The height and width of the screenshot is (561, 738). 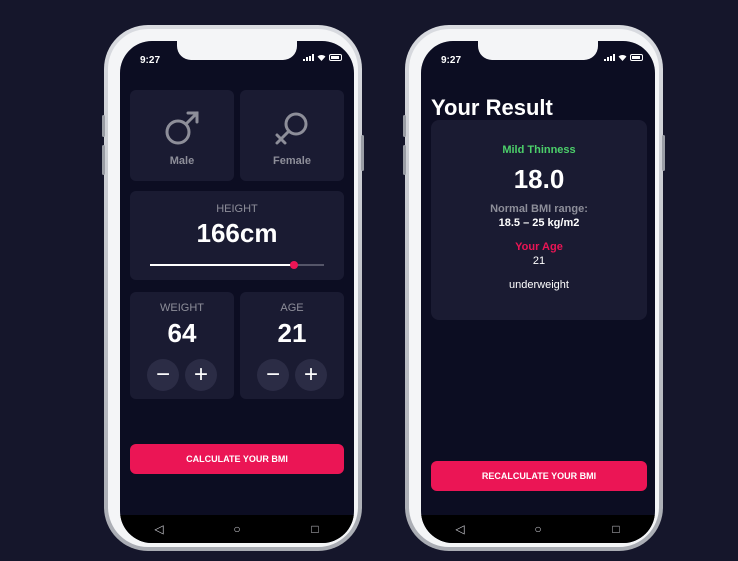 I want to click on age-value: 21, so click(x=292, y=333).